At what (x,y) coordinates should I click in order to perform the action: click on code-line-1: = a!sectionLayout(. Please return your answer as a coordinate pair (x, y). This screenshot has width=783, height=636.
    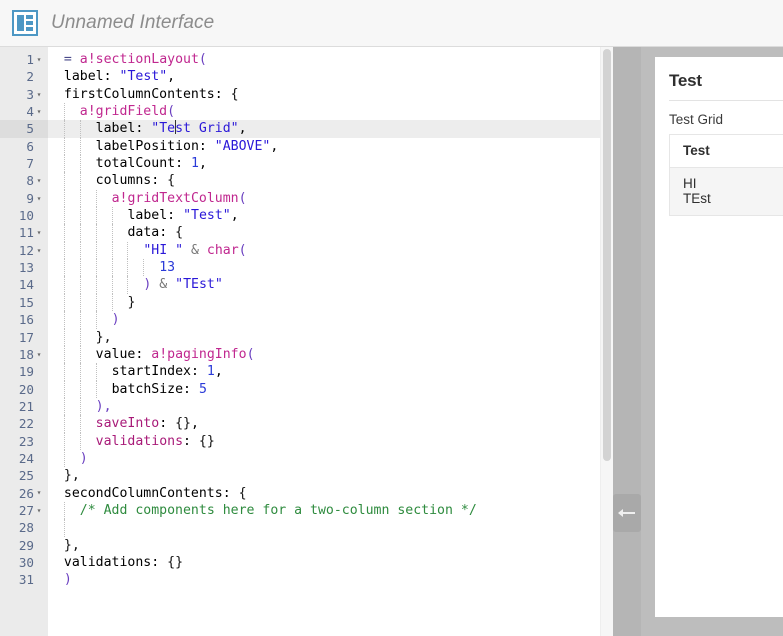
    Looking at the image, I should click on (330, 59).